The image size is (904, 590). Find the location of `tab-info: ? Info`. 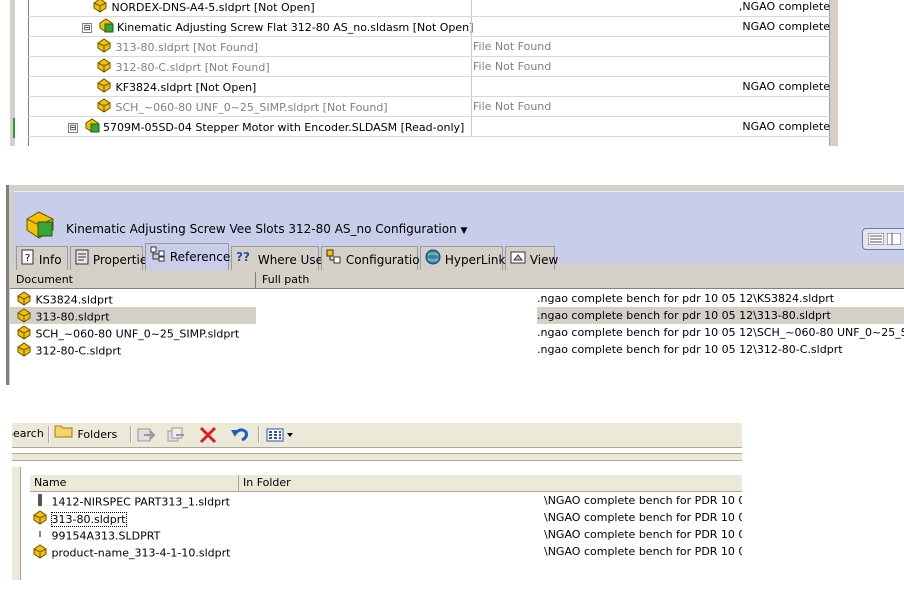

tab-info: ? Info is located at coordinates (42, 258).